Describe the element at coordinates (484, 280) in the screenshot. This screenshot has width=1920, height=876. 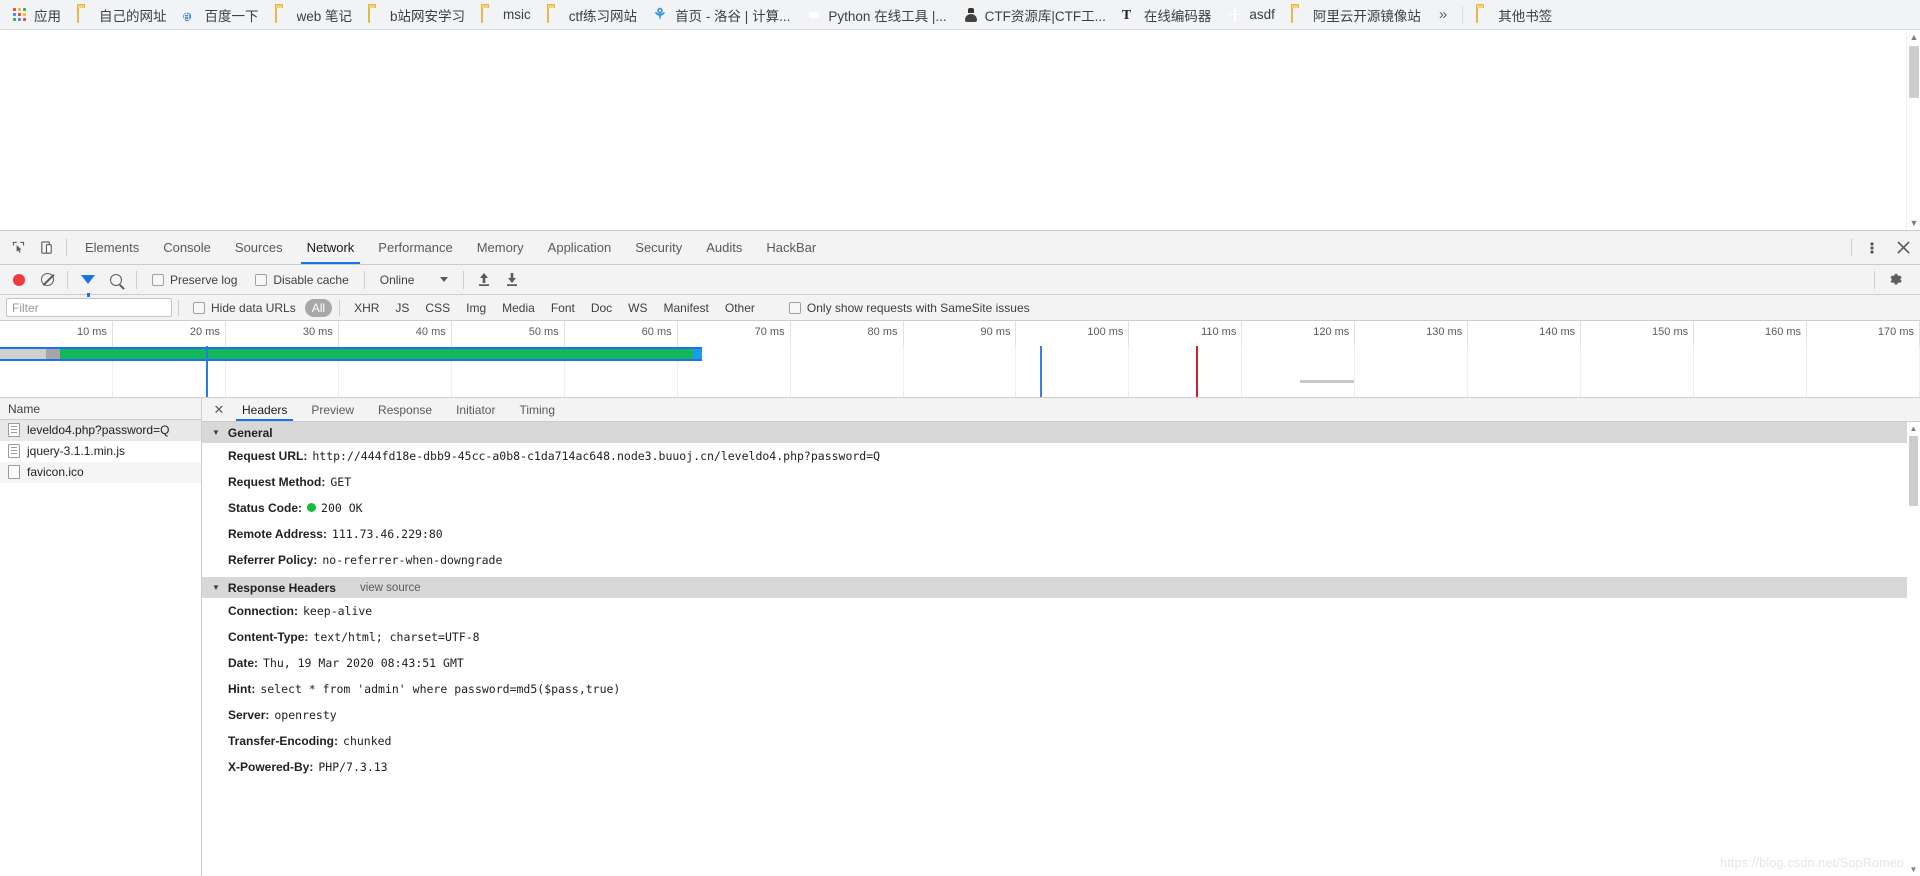
I see `import-har-icon` at that location.